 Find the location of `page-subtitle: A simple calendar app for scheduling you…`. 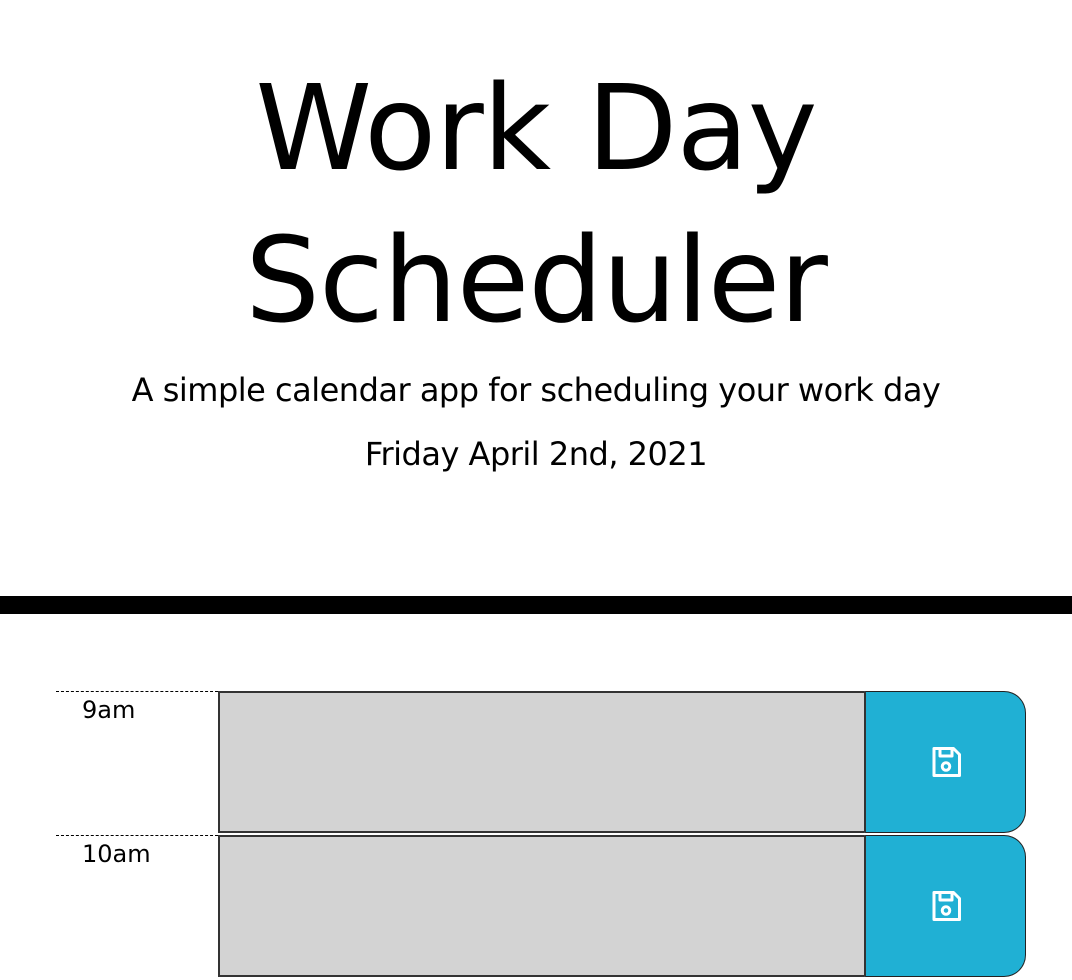

page-subtitle: A simple calendar app for scheduling you… is located at coordinates (536, 390).